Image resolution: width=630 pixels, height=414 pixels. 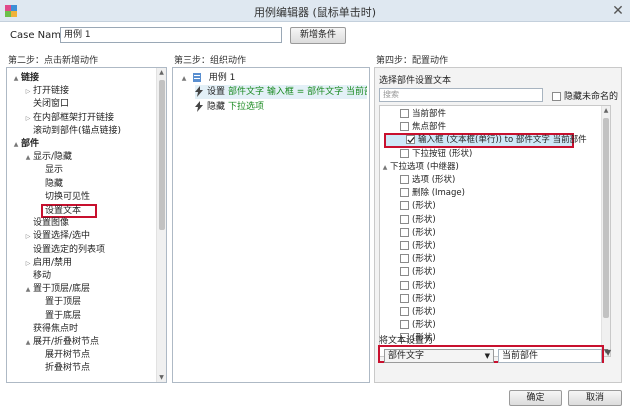 What do you see at coordinates (62, 289) in the screenshot?
I see `action-item-label: 置于顶层/底层` at bounding box center [62, 289].